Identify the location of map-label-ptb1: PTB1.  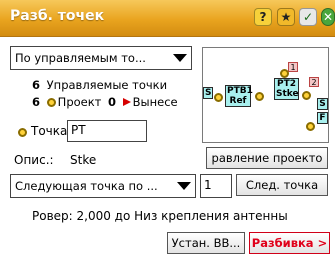
(240, 91).